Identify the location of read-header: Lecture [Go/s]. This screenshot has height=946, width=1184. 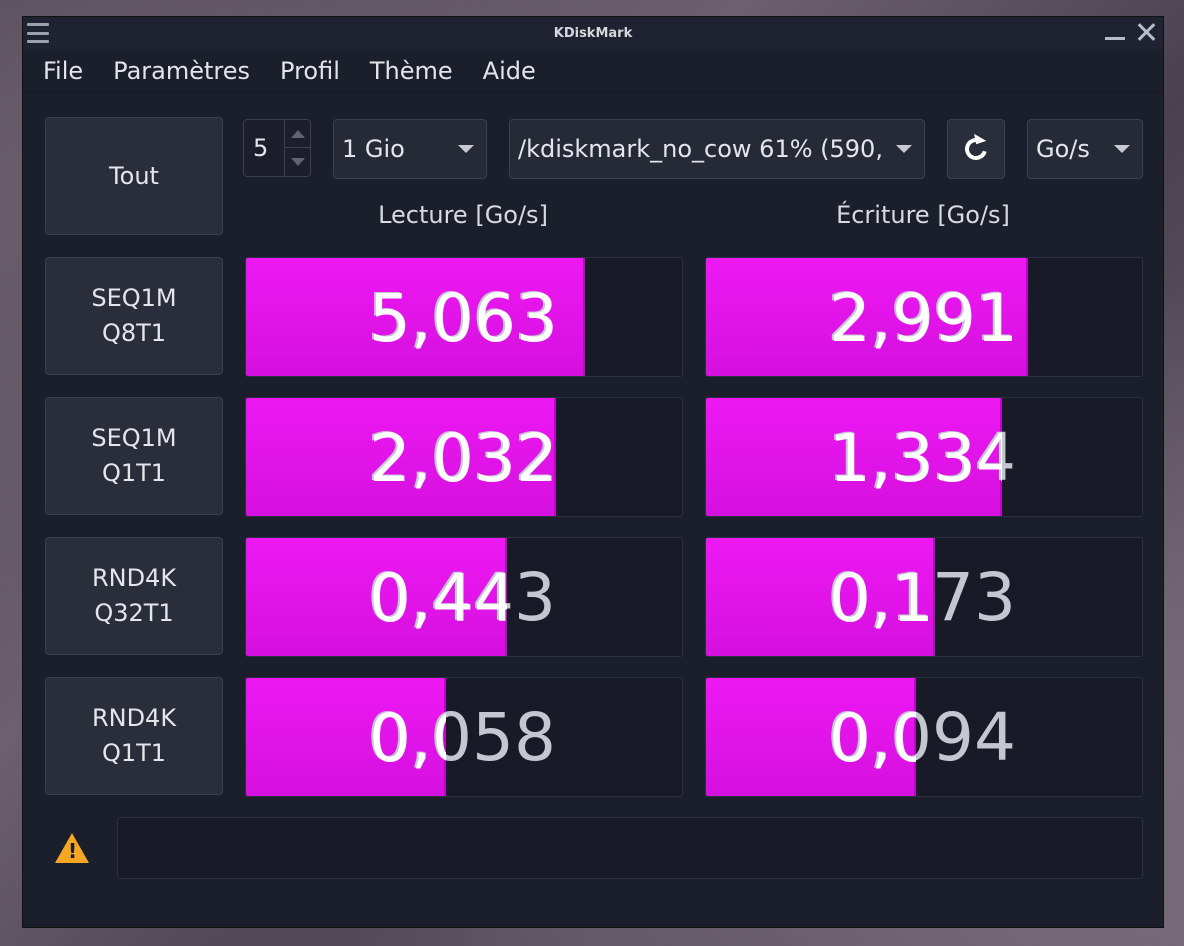
(463, 215).